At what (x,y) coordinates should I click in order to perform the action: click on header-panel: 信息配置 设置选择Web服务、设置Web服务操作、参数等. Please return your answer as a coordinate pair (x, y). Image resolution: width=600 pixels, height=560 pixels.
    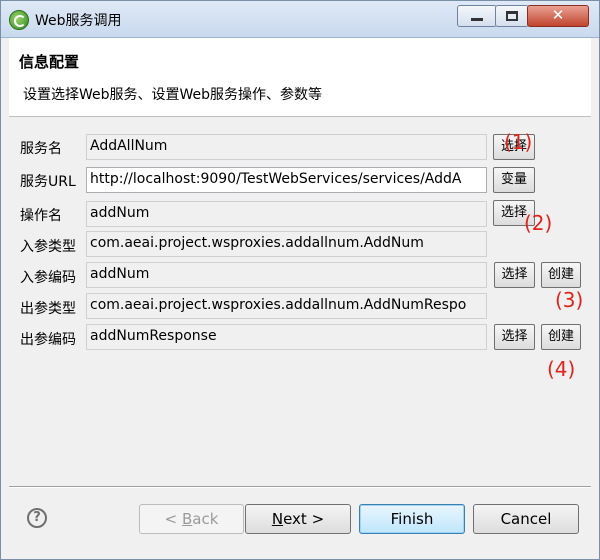
    Looking at the image, I should click on (300, 77).